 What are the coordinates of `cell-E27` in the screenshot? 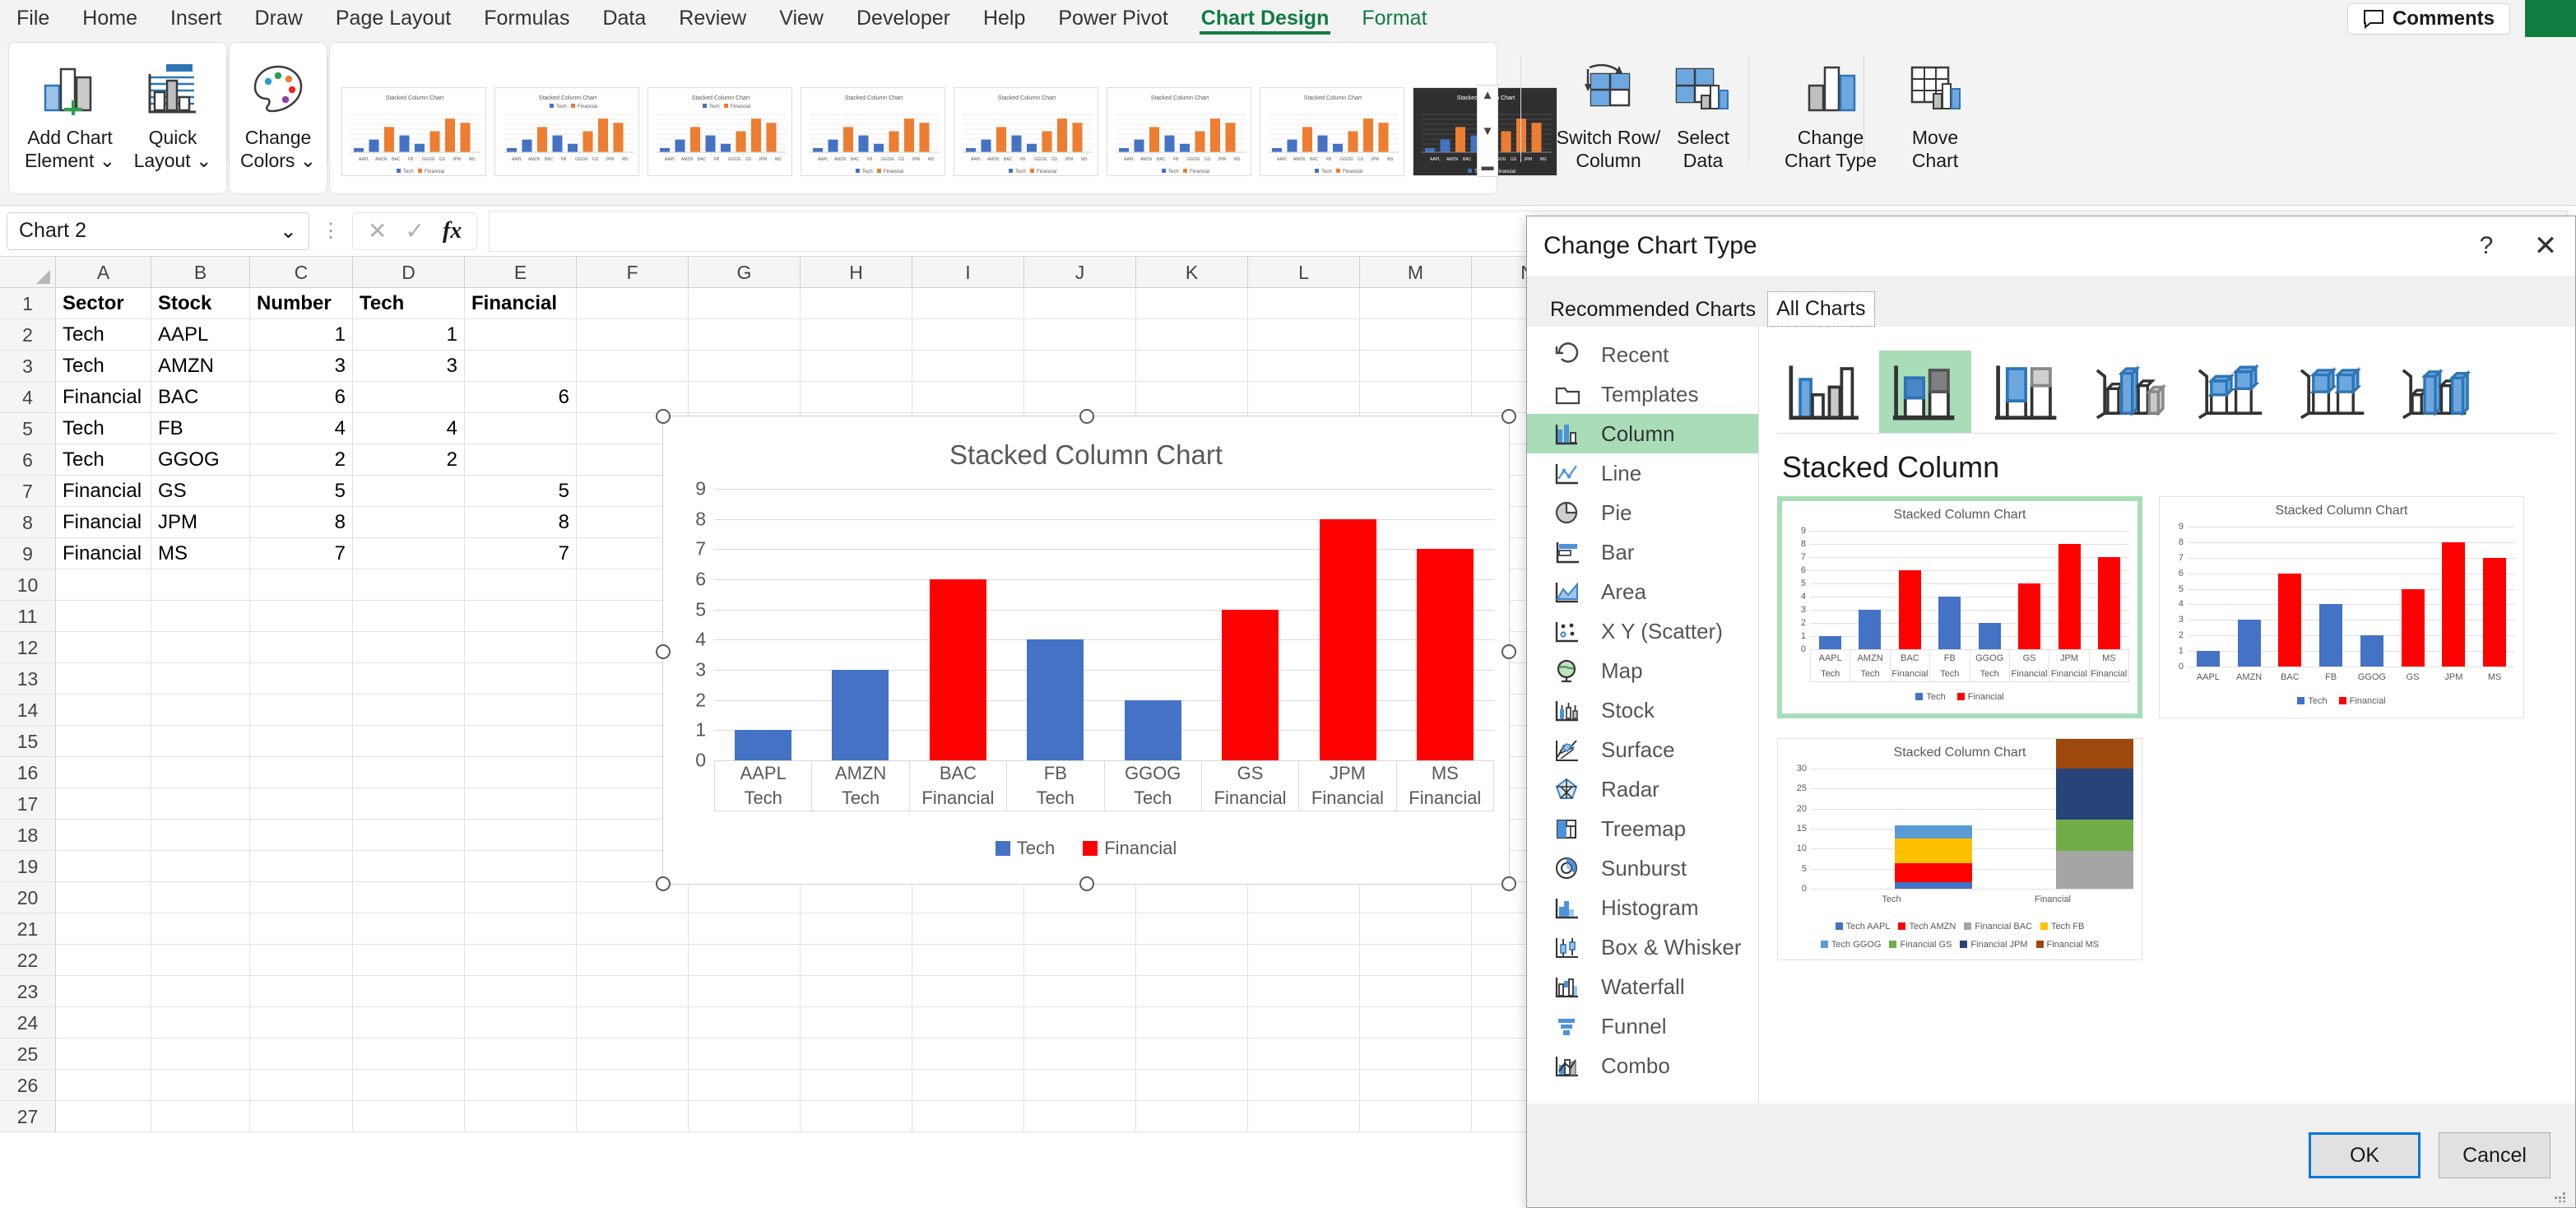 It's located at (521, 1117).